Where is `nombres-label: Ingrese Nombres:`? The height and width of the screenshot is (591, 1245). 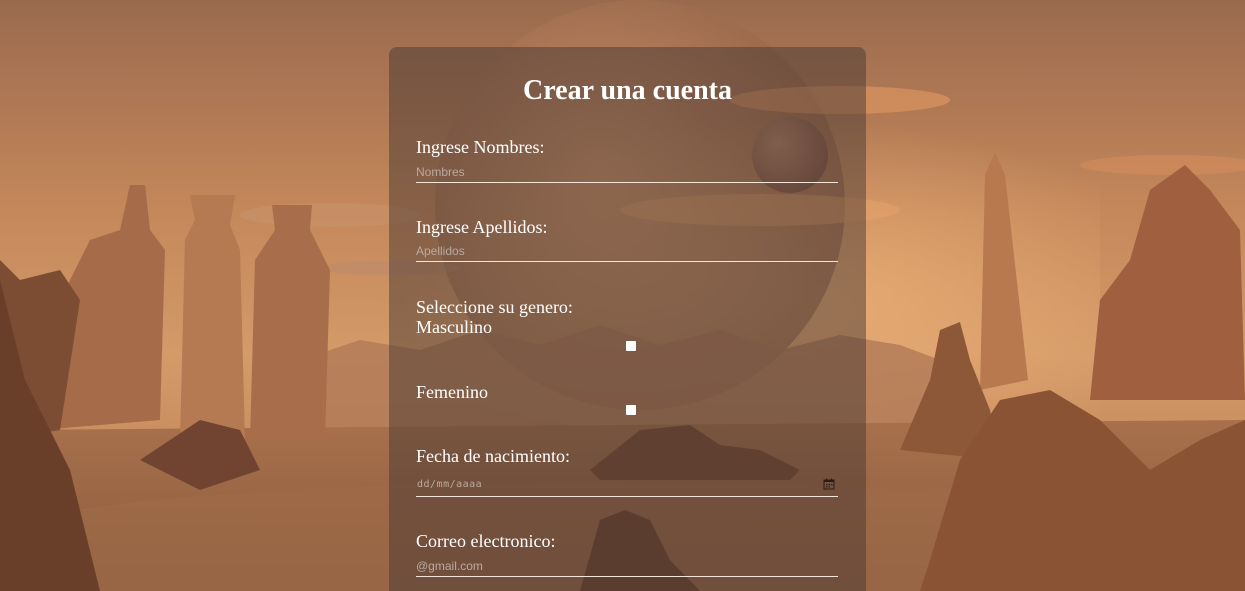 nombres-label: Ingrese Nombres: is located at coordinates (480, 147).